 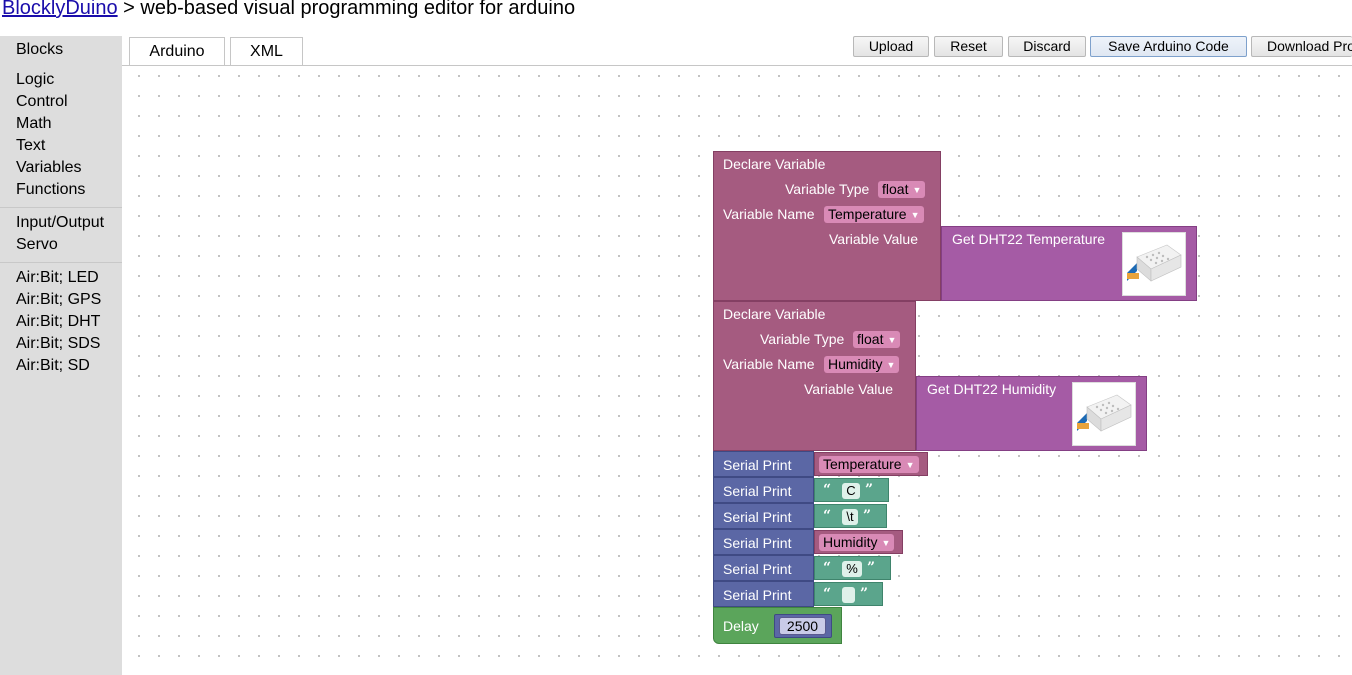 I want to click on variable-get-block: Temperature ▼, so click(x=871, y=464).